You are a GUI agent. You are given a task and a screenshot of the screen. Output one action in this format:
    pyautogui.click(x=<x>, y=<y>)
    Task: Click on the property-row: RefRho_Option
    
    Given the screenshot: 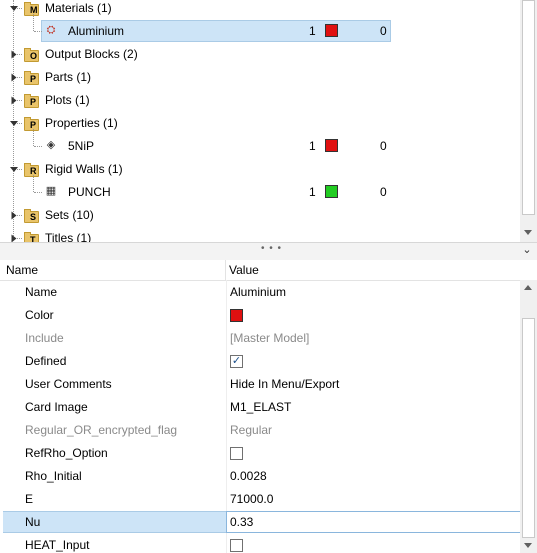 What is the action you would take?
    pyautogui.click(x=260, y=453)
    